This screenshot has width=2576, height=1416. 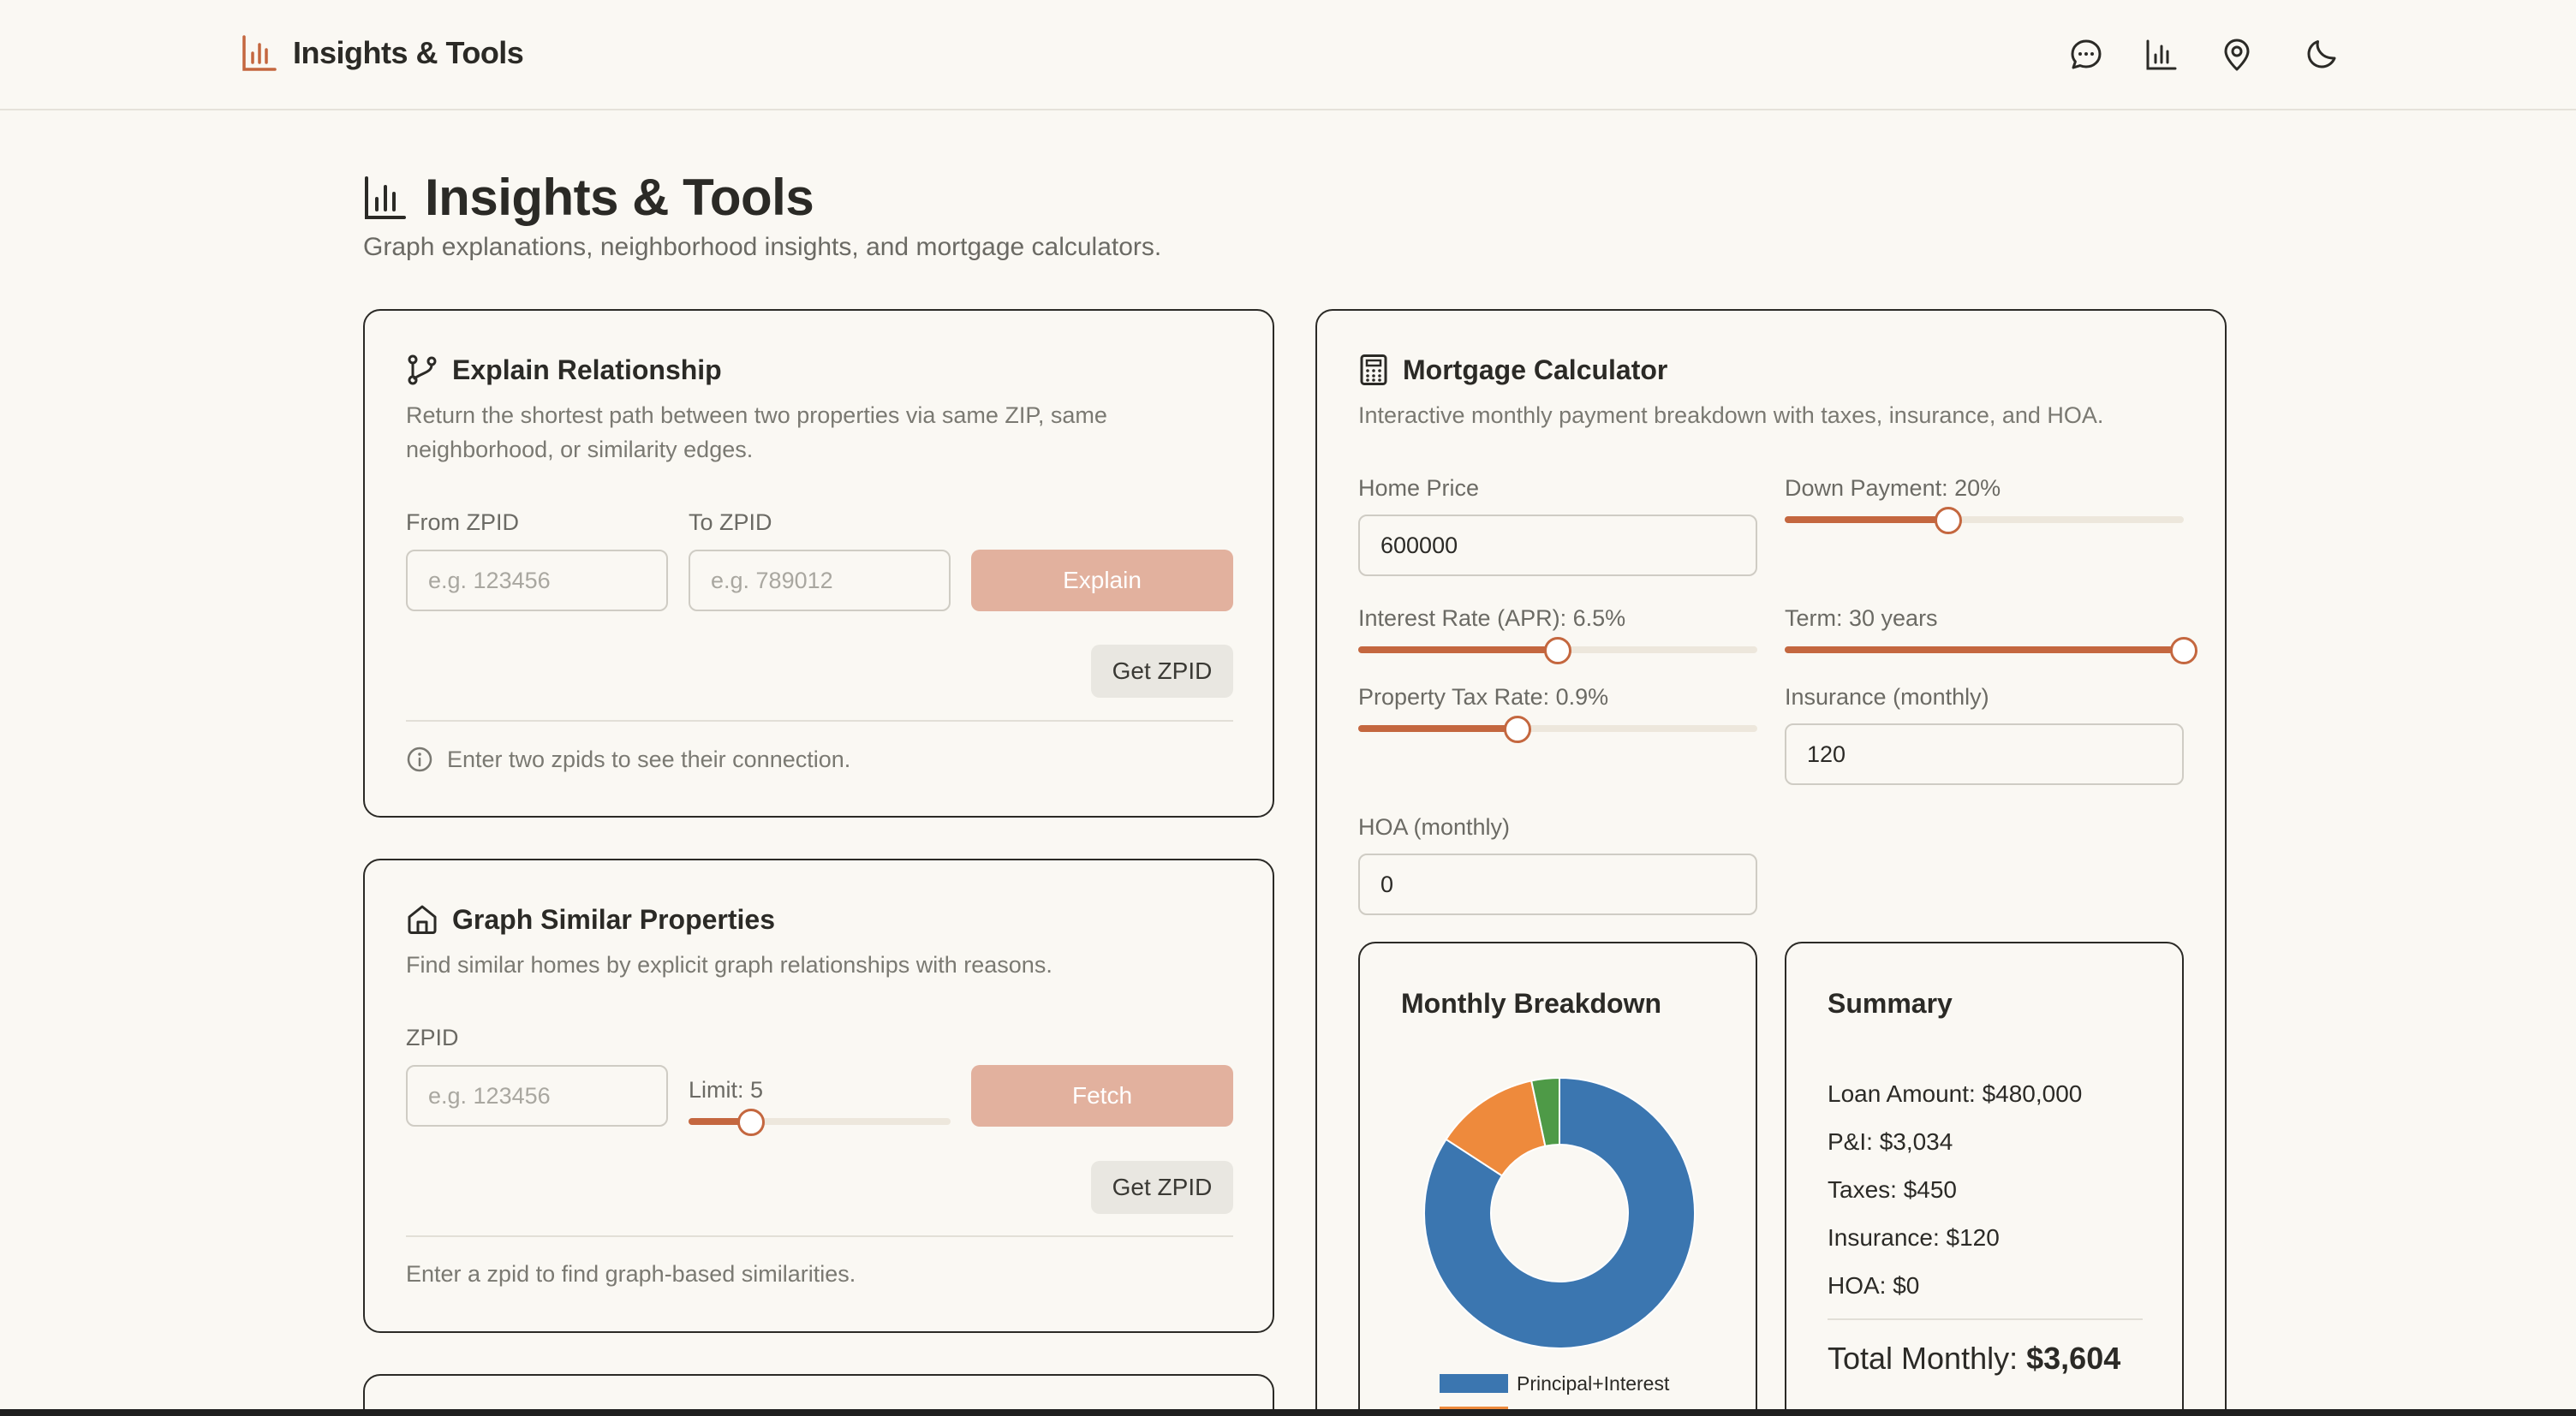 I want to click on zpid-label: ZPID, so click(x=432, y=1037).